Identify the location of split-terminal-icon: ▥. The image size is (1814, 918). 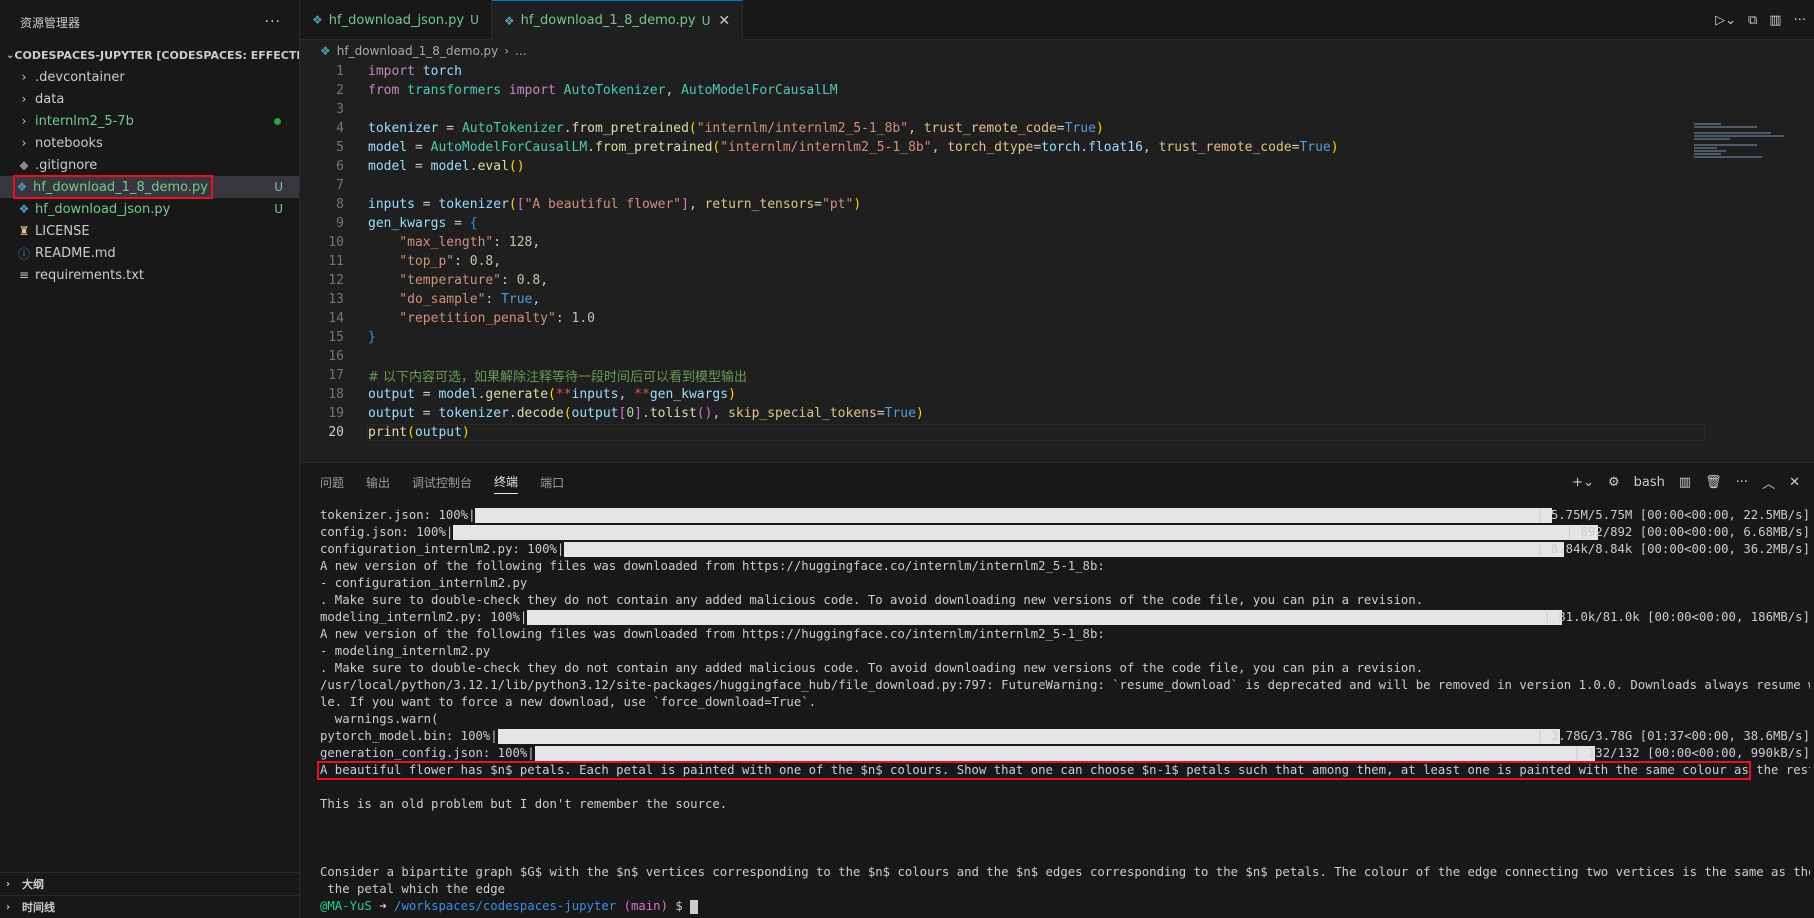
(1685, 482).